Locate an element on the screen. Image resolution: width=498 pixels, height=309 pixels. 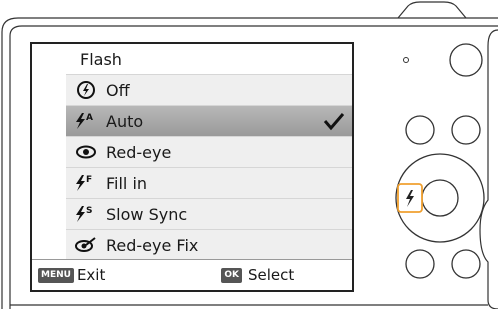
menu-button is located at coordinates (466, 130).